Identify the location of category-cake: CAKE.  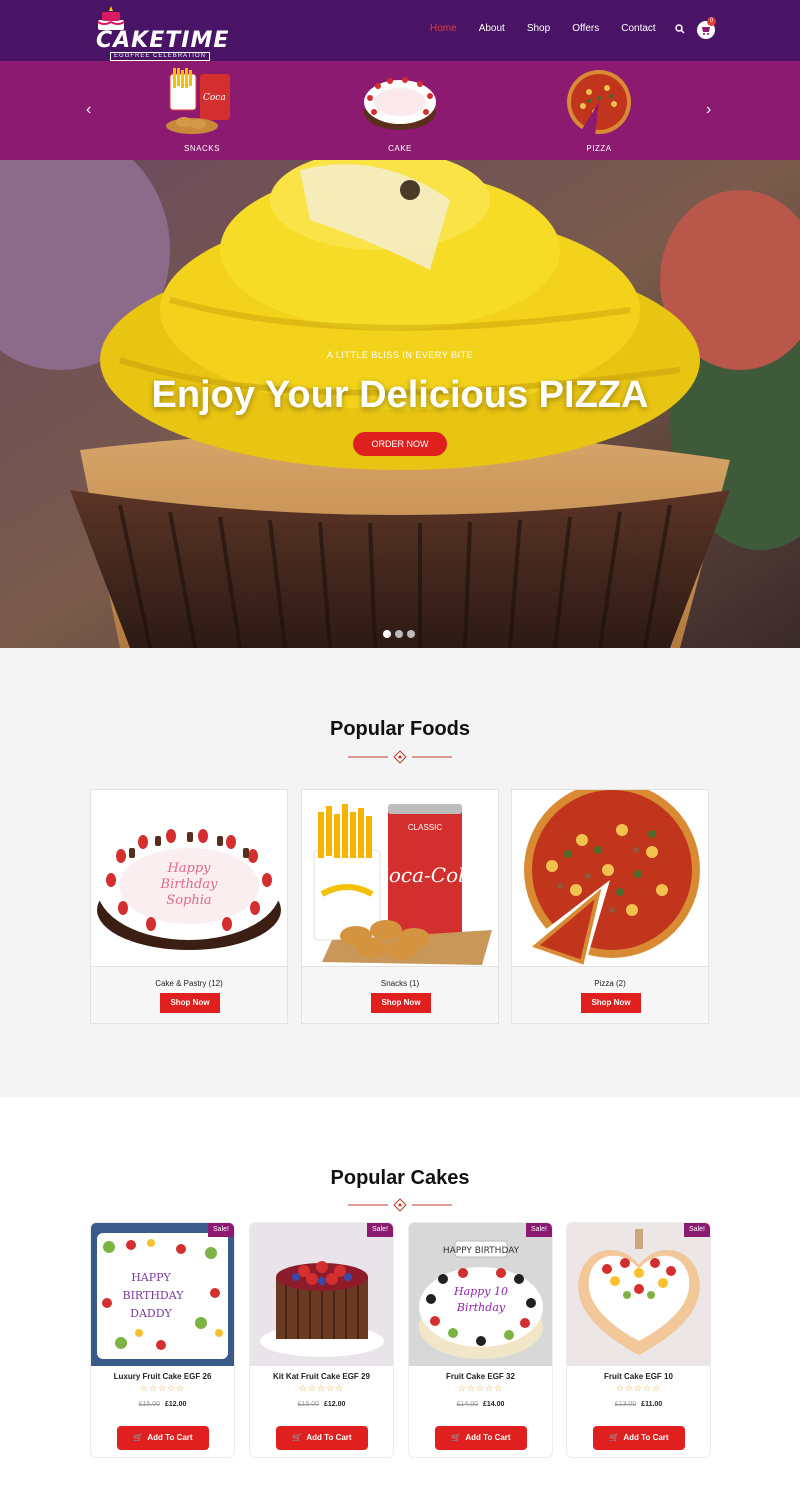
(400, 111).